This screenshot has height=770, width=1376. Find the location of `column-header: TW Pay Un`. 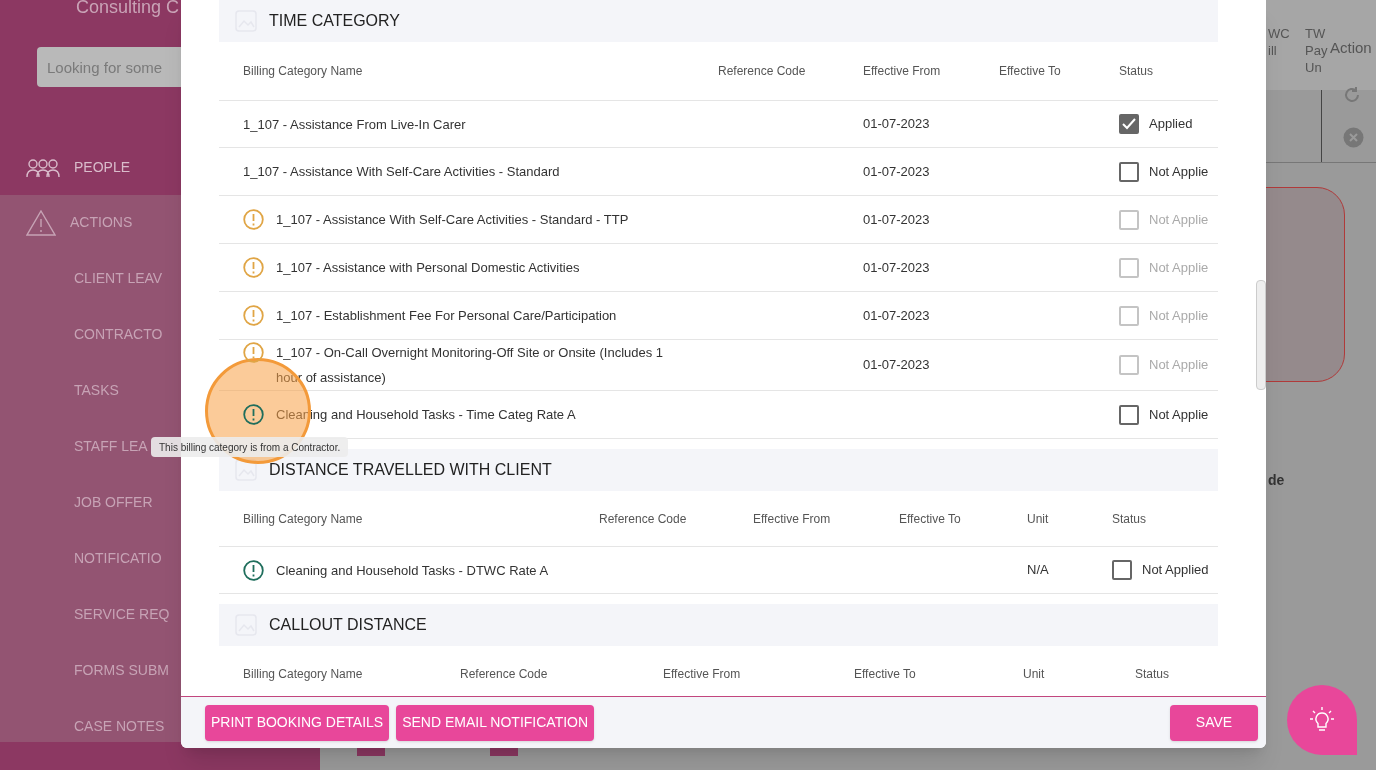

column-header: TW Pay Un is located at coordinates (1316, 50).